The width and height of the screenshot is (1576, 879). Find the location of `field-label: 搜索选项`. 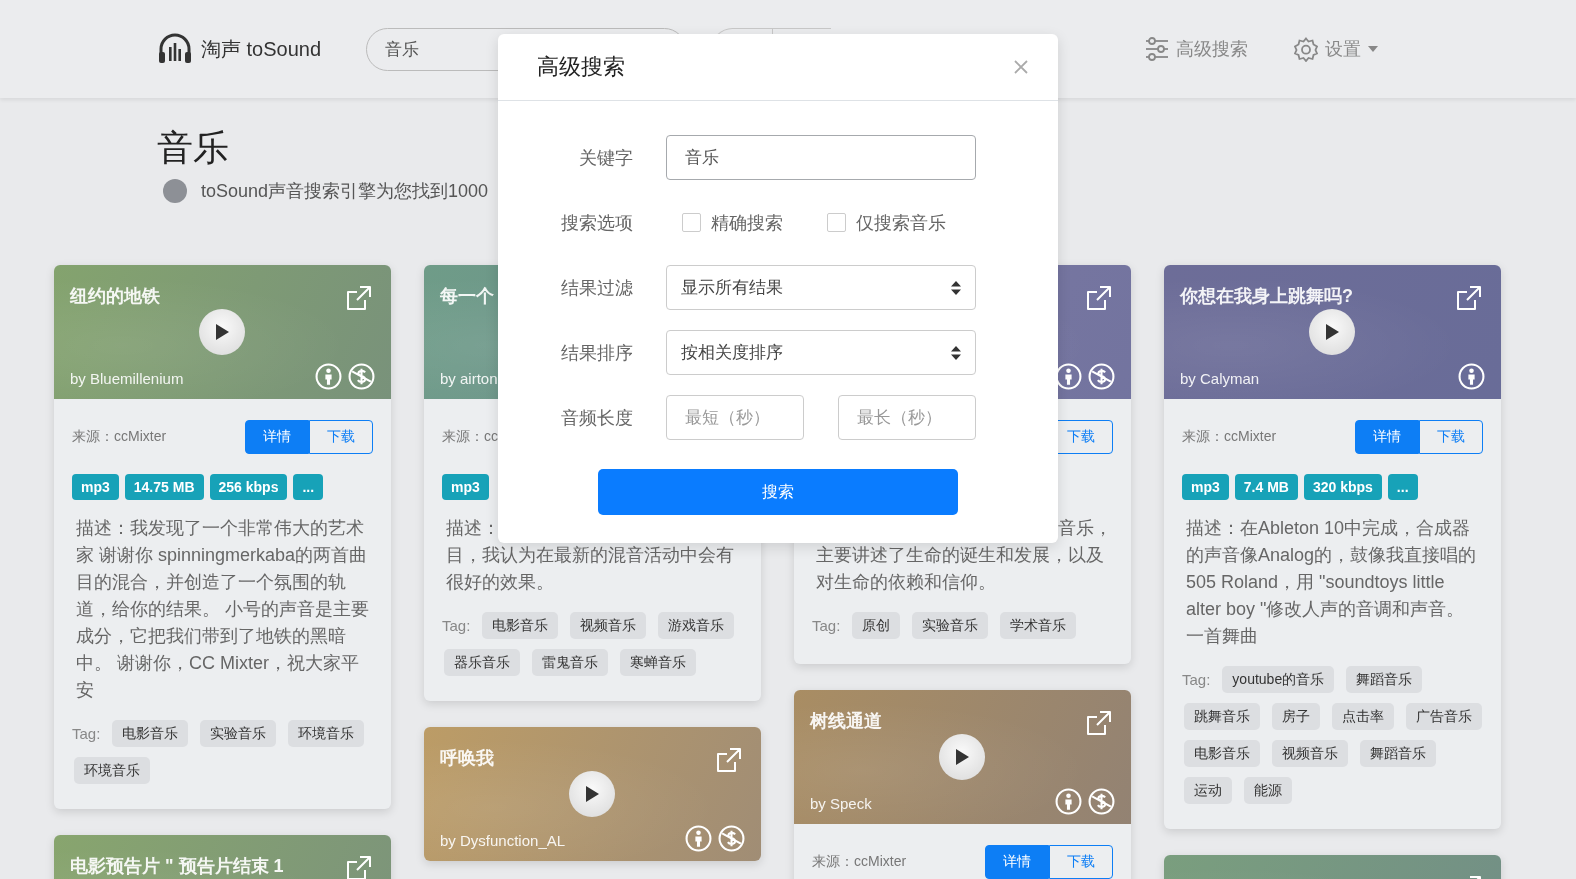

field-label: 搜索选项 is located at coordinates (596, 223).